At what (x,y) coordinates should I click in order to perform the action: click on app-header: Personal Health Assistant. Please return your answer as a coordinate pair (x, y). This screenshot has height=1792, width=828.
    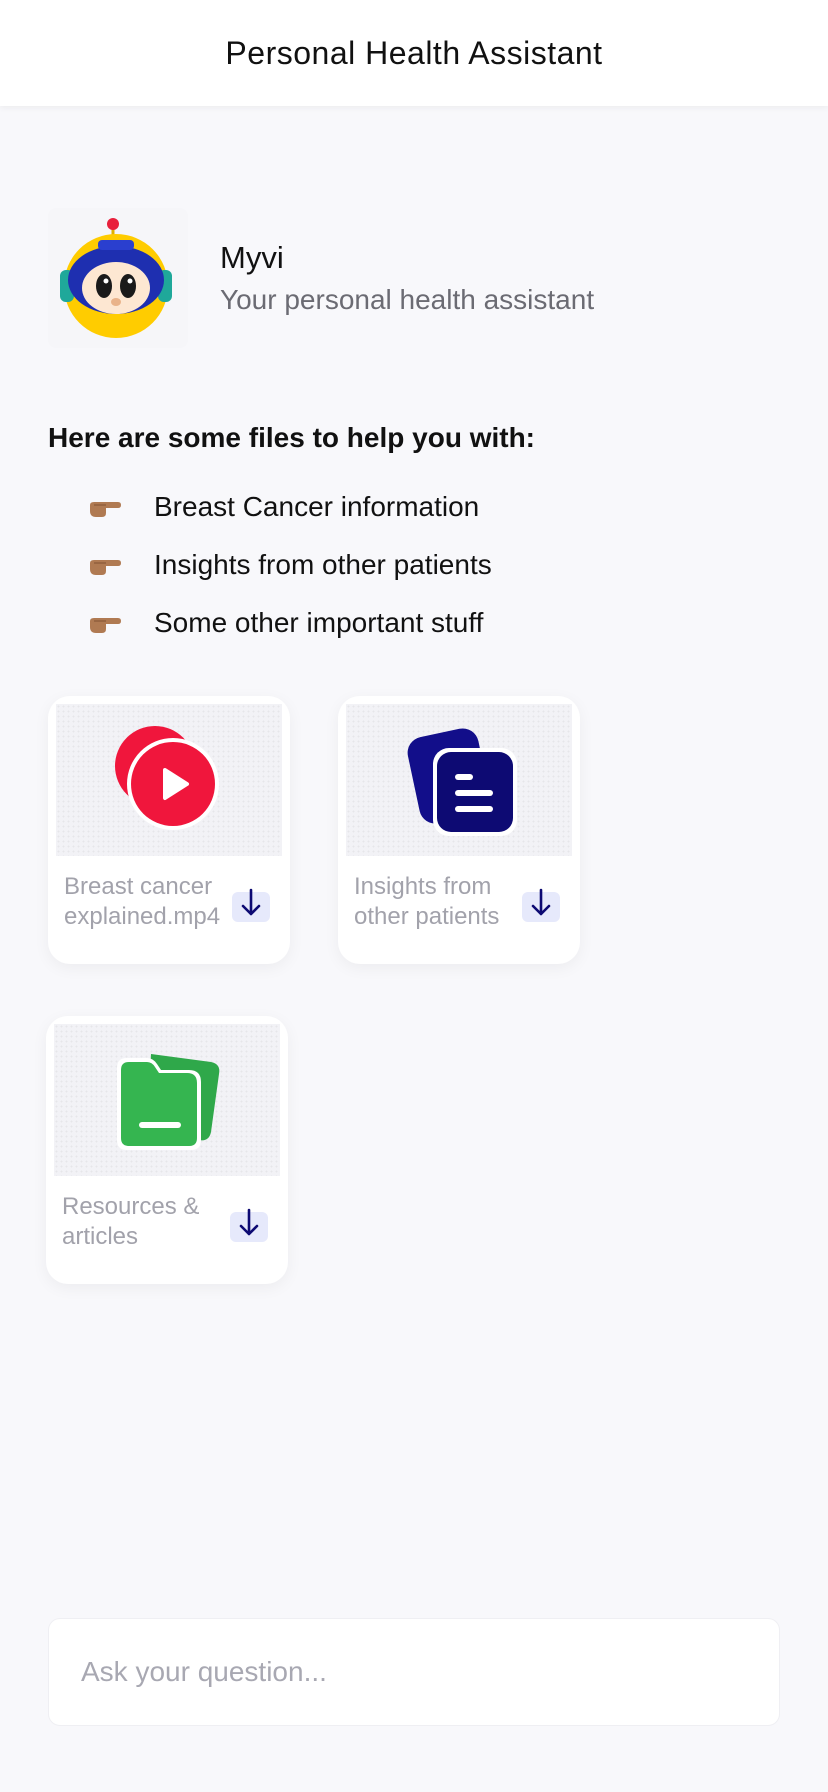
    Looking at the image, I should click on (414, 53).